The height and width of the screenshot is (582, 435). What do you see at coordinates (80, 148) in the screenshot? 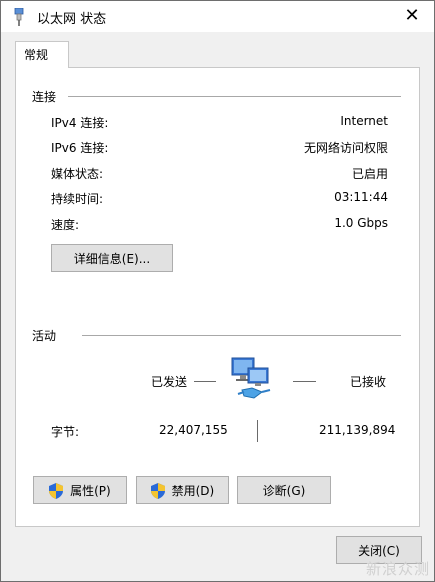
I see `ipv6-label: IPv6 连接:` at bounding box center [80, 148].